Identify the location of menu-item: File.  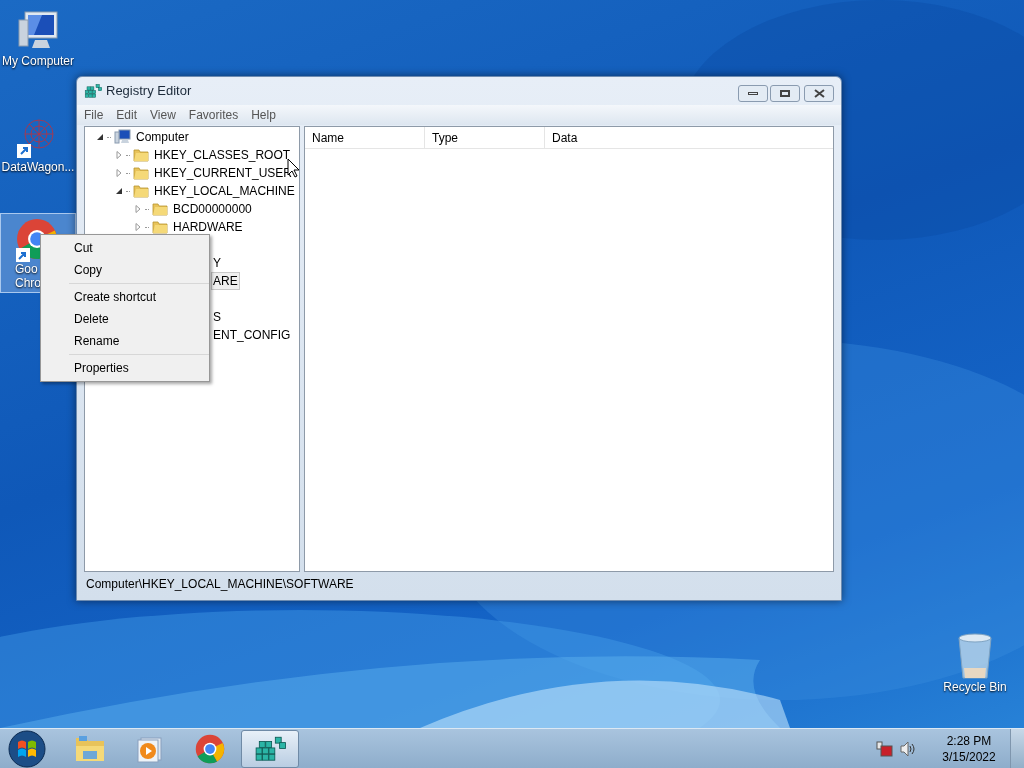
(94, 115).